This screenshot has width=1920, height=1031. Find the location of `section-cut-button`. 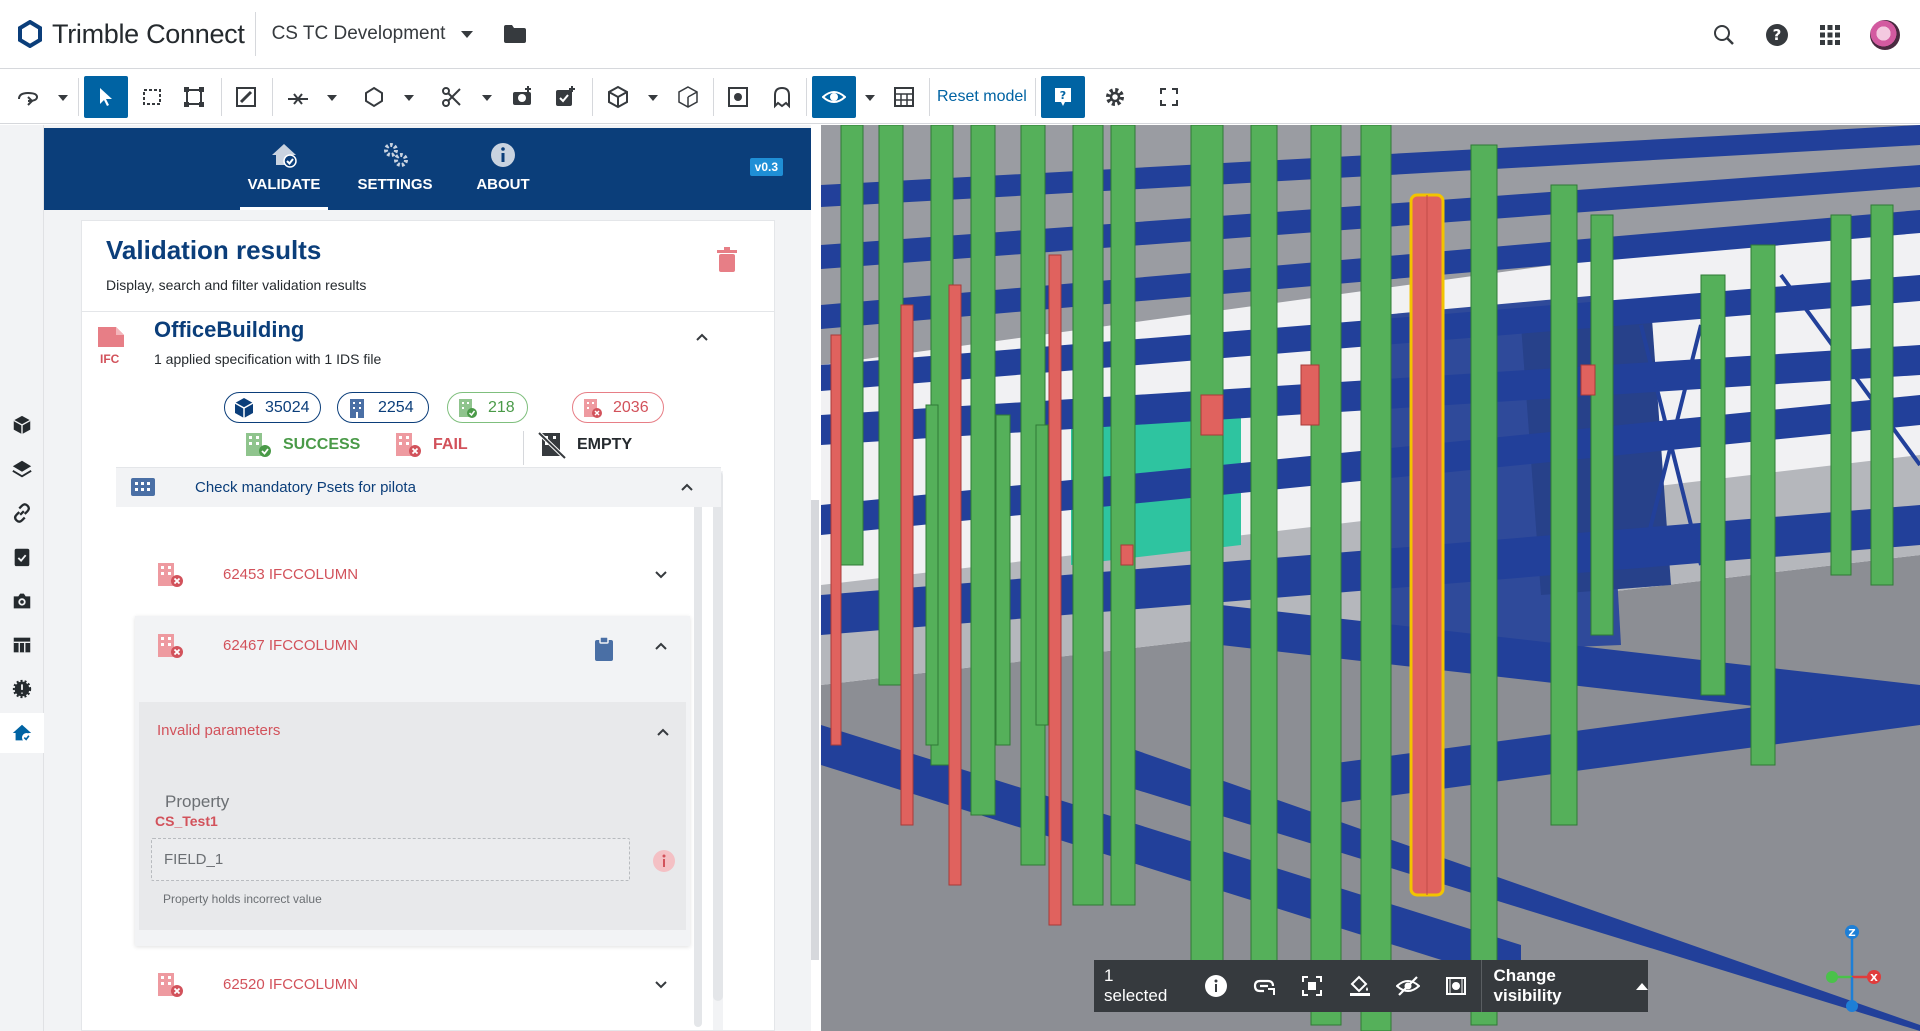

section-cut-button is located at coordinates (452, 97).